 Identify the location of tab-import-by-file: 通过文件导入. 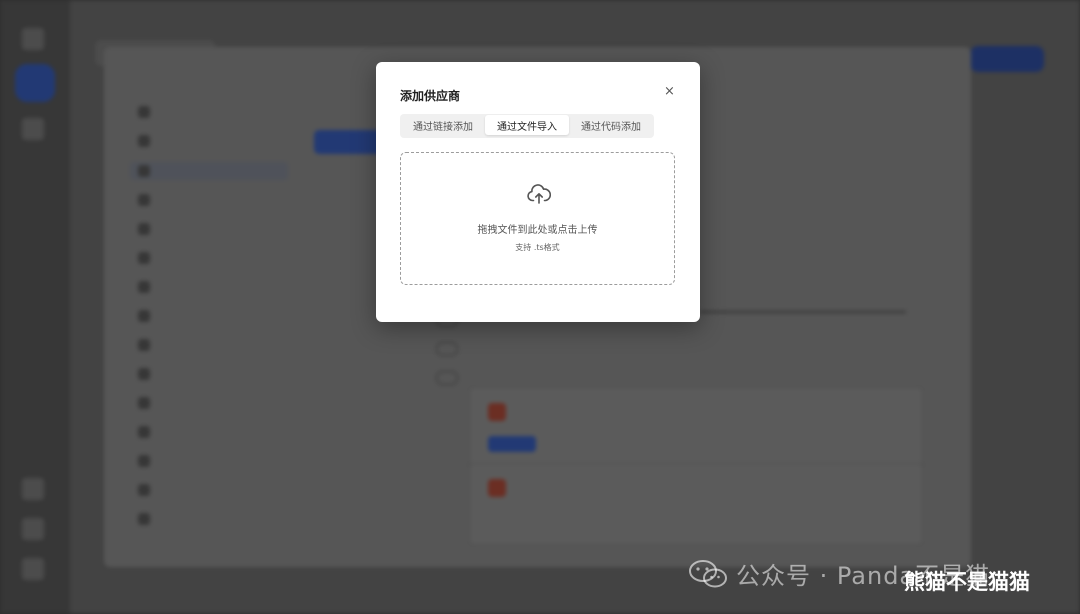
(527, 125).